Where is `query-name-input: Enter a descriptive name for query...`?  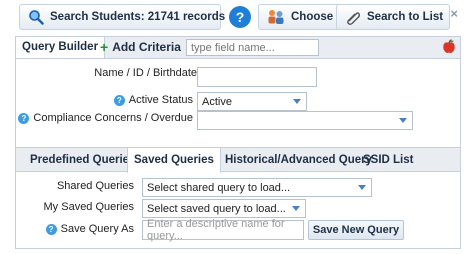
query-name-input: Enter a descriptive name for query... is located at coordinates (223, 230).